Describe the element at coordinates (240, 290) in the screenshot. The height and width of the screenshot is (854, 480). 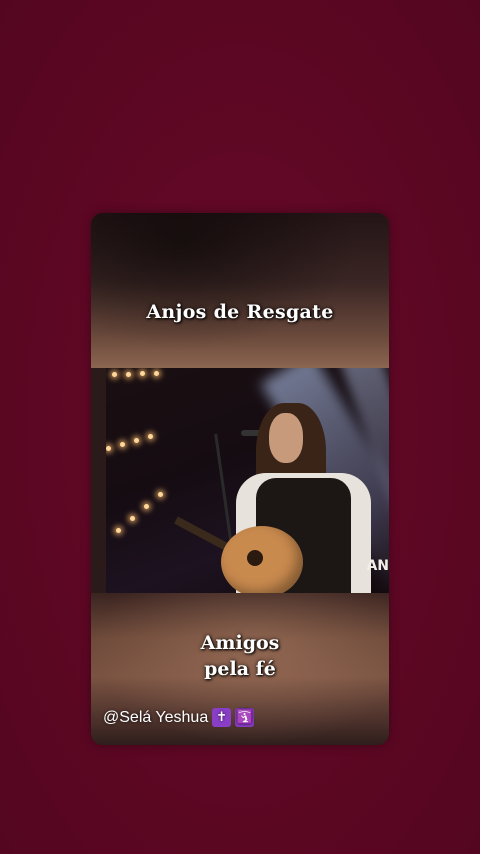
I see `top-glow` at that location.